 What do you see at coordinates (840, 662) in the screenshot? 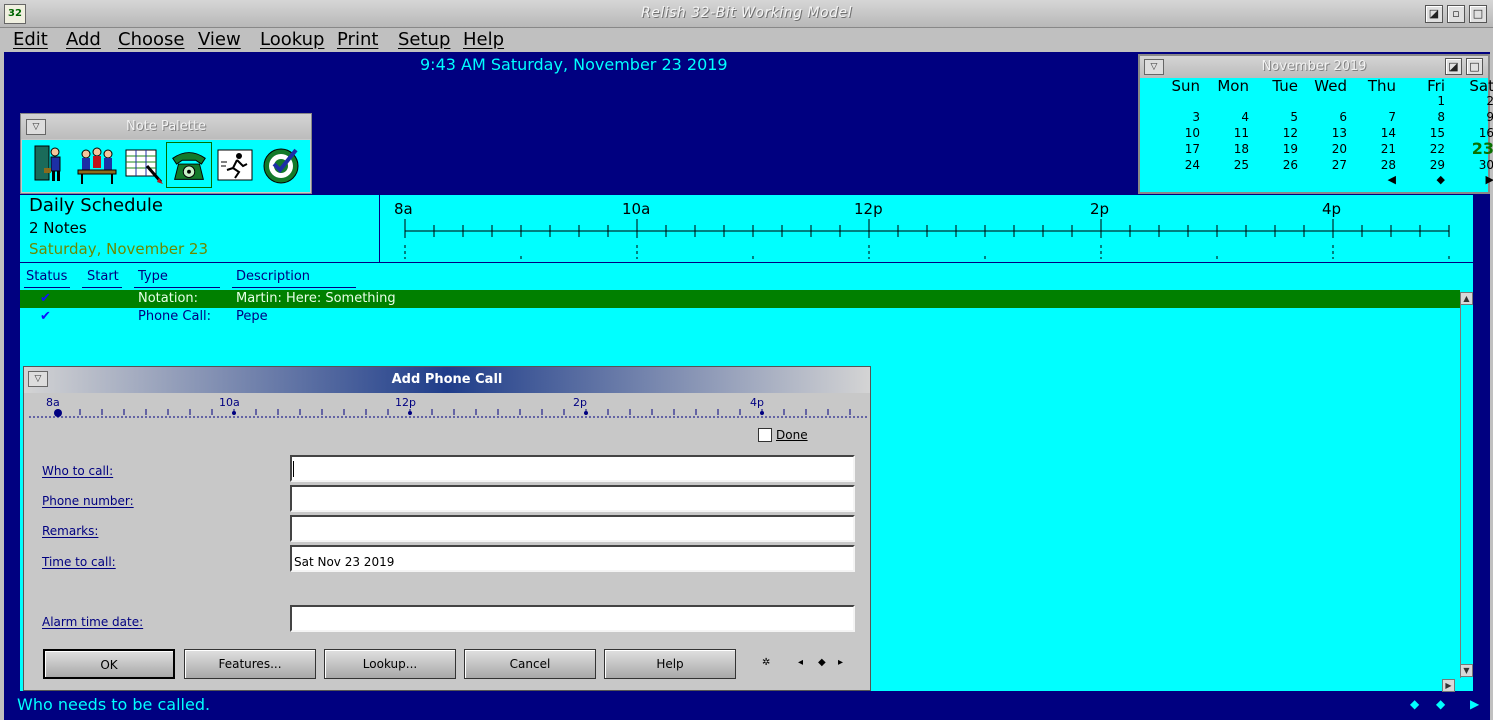
I see `nav-next-icon: ▸` at bounding box center [840, 662].